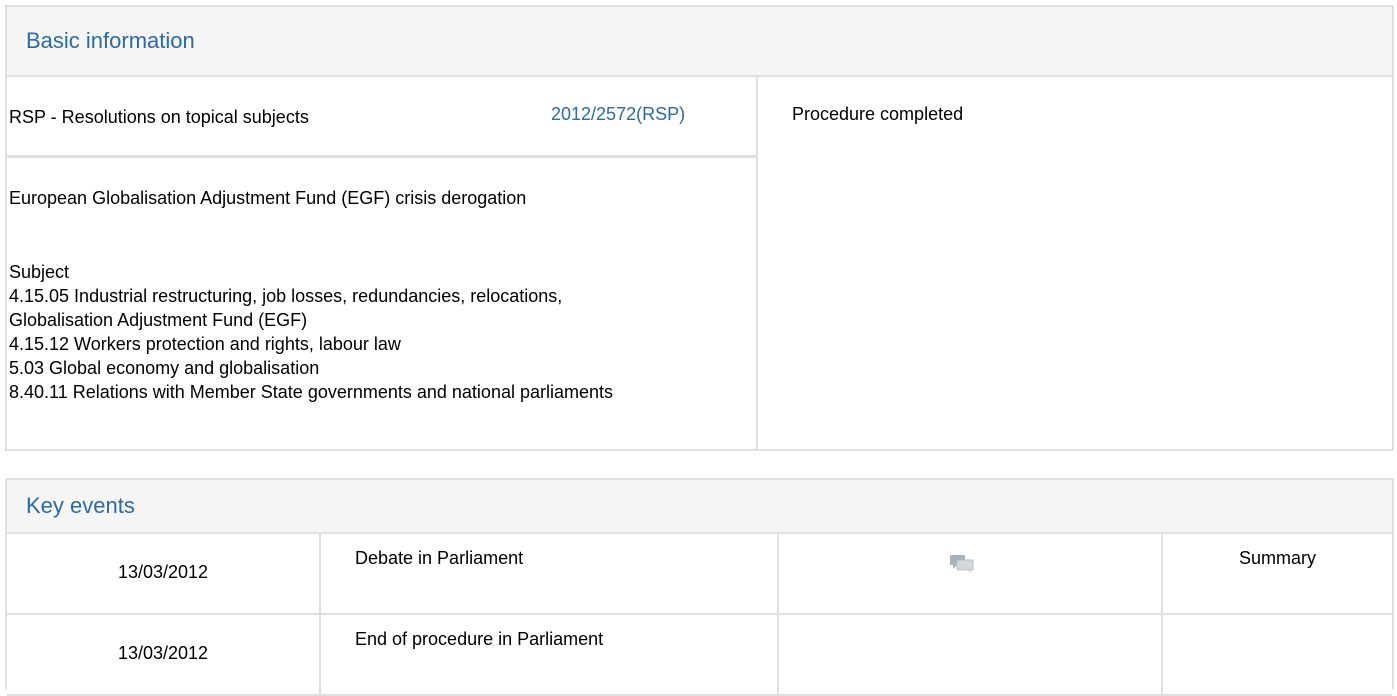  I want to click on subject-item: Globalisation Adjustment Fund (EGF), so click(158, 320).